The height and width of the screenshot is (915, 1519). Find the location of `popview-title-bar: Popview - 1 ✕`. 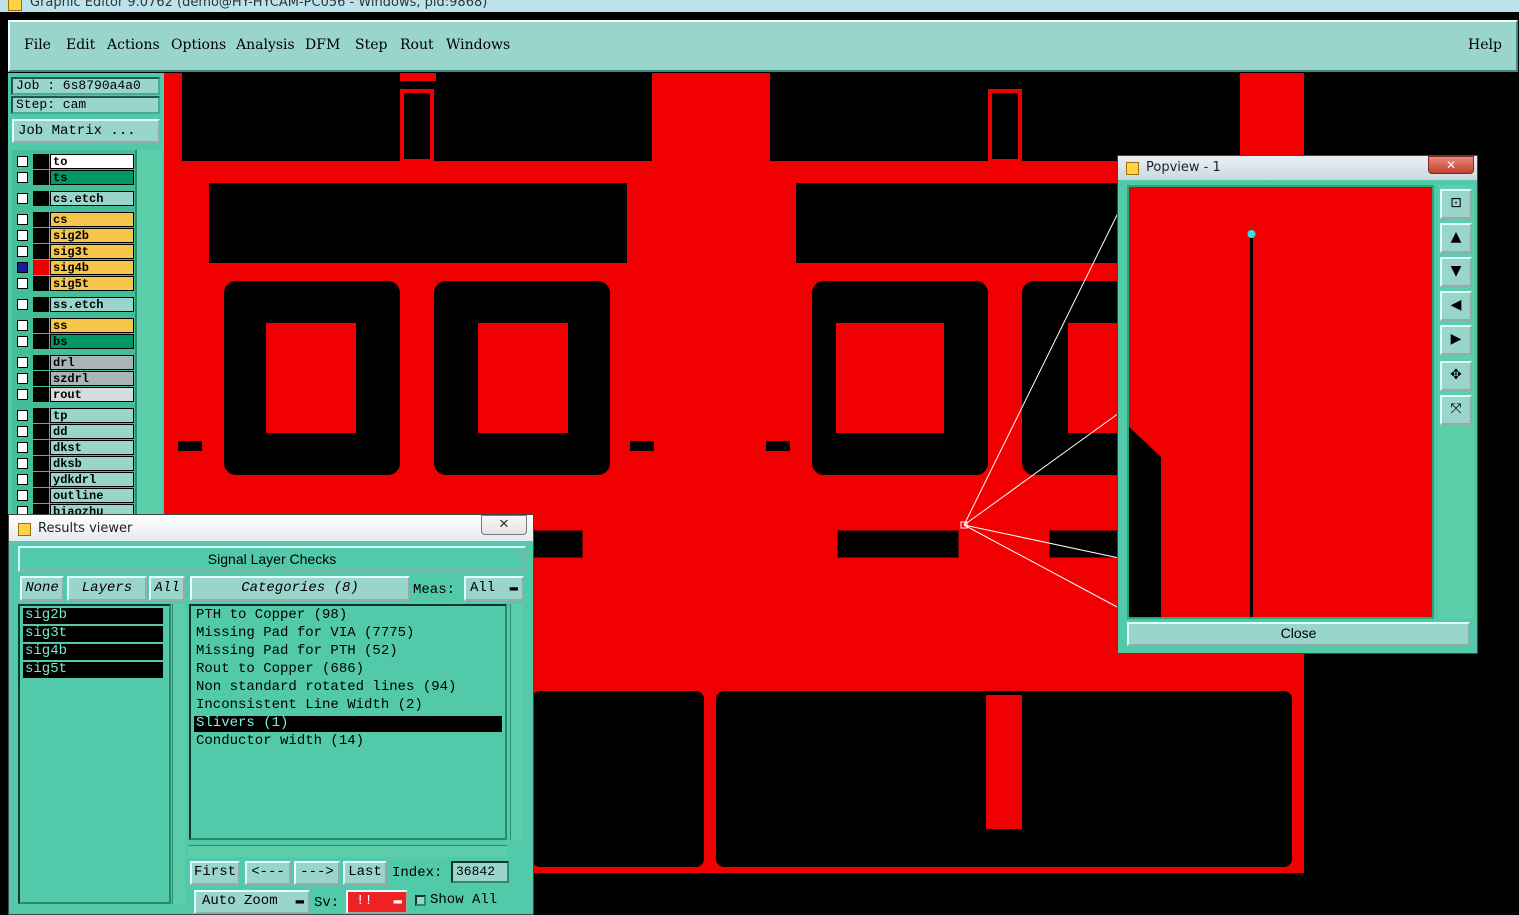

popview-title-bar: Popview - 1 ✕ is located at coordinates (1297, 168).